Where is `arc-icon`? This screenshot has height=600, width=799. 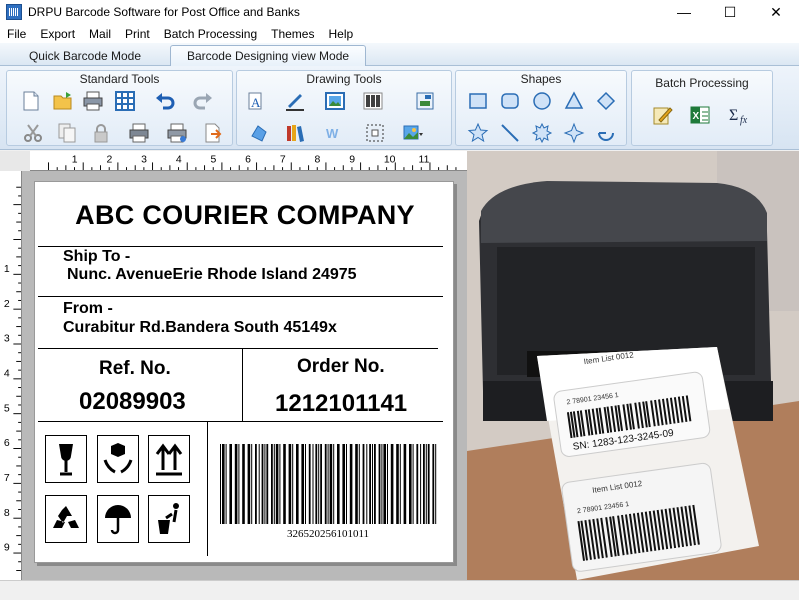
arc-icon is located at coordinates (606, 133).